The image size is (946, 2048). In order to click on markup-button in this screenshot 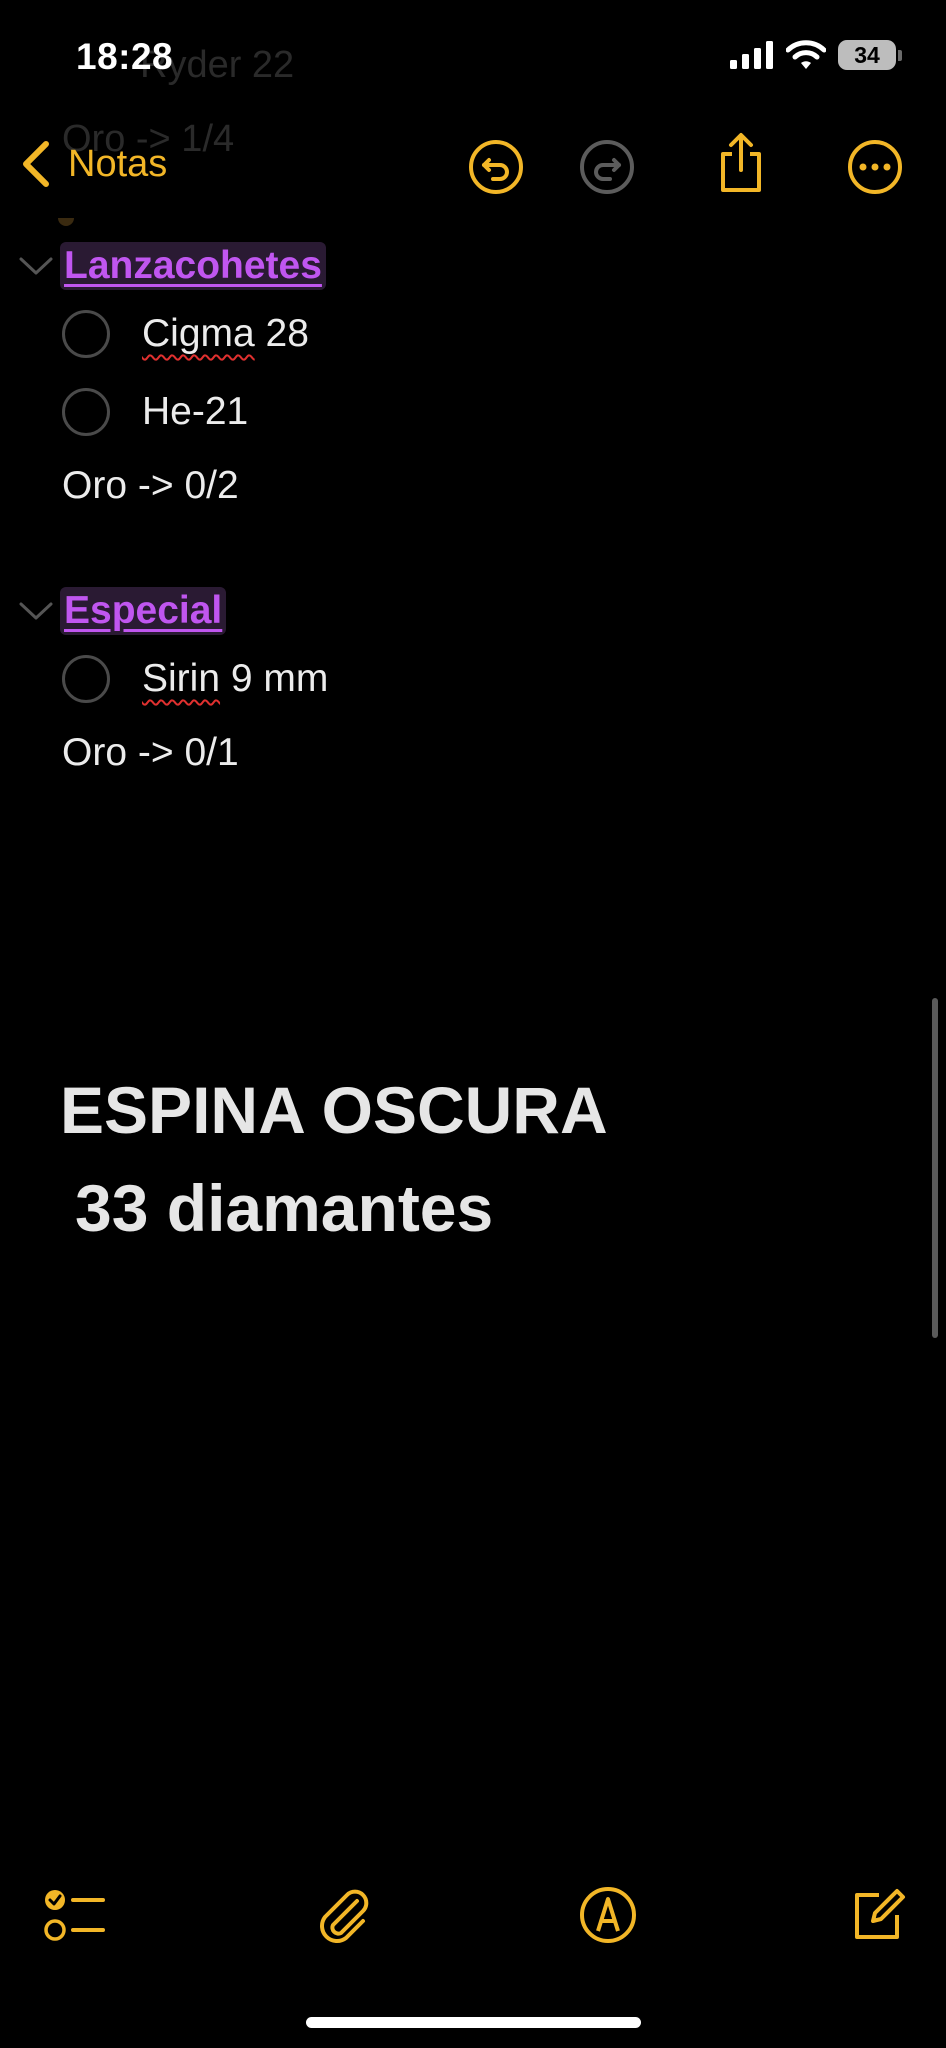, I will do `click(608, 1915)`.